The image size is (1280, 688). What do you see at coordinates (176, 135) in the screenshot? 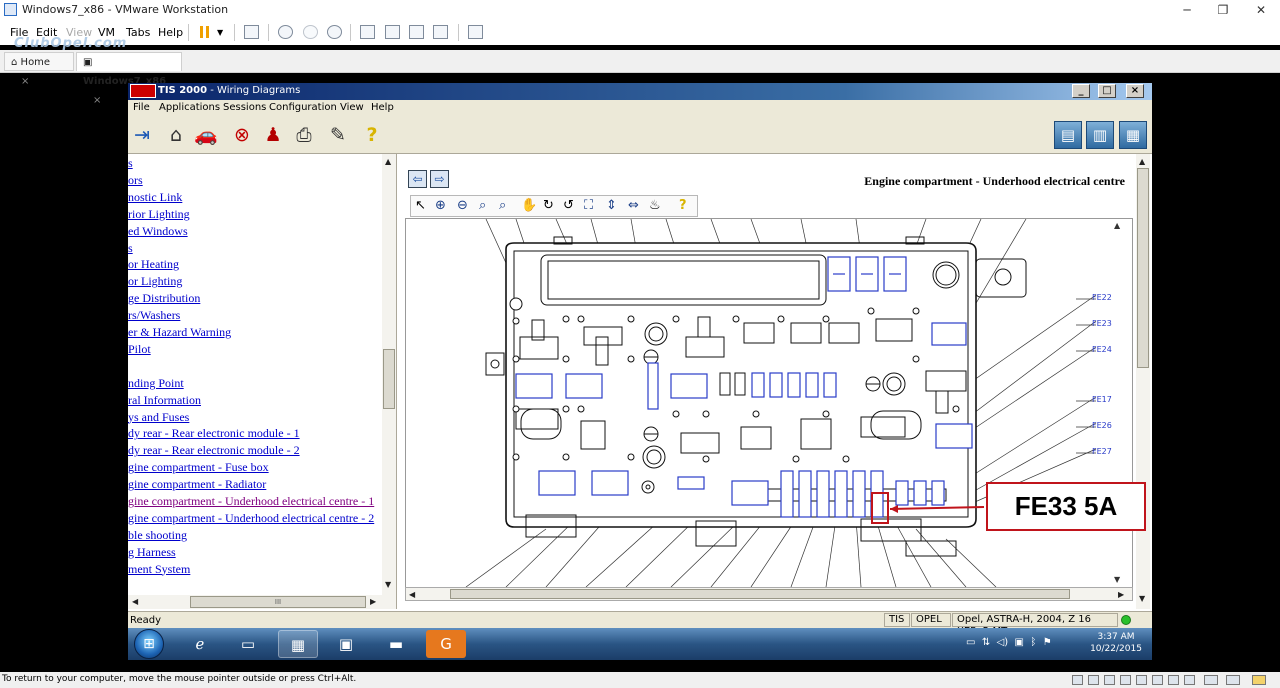
I see `home-icon: ⌂` at bounding box center [176, 135].